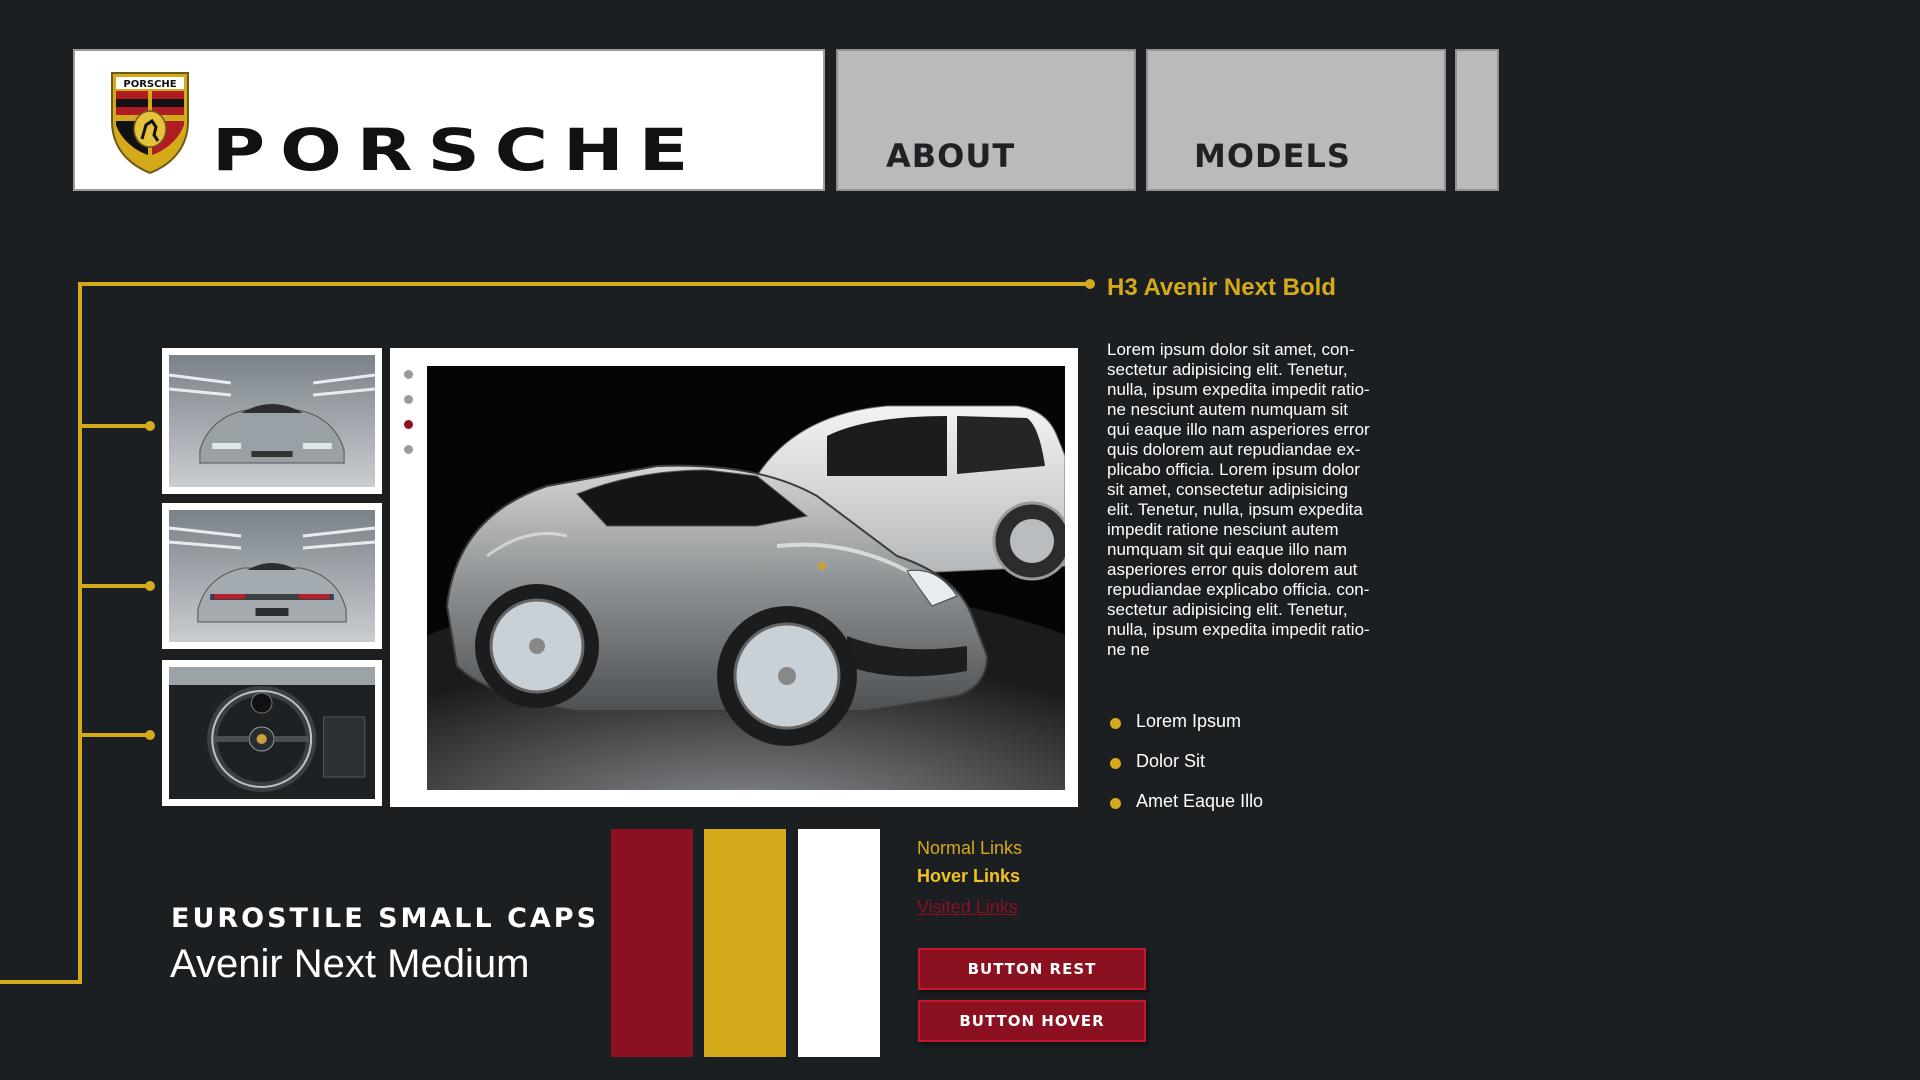 The width and height of the screenshot is (1920, 1080). Describe the element at coordinates (968, 876) in the screenshot. I see `hover-link: Hover Links` at that location.